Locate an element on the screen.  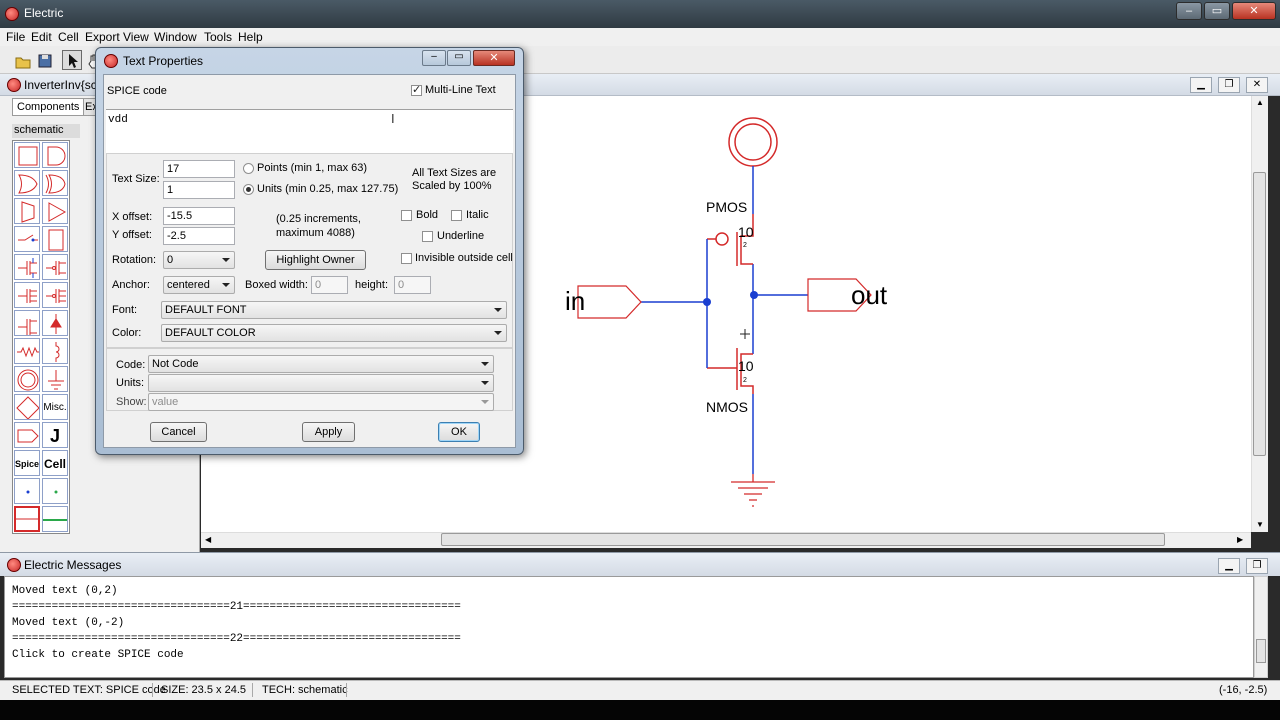
in-export-pin is located at coordinates (609, 302).